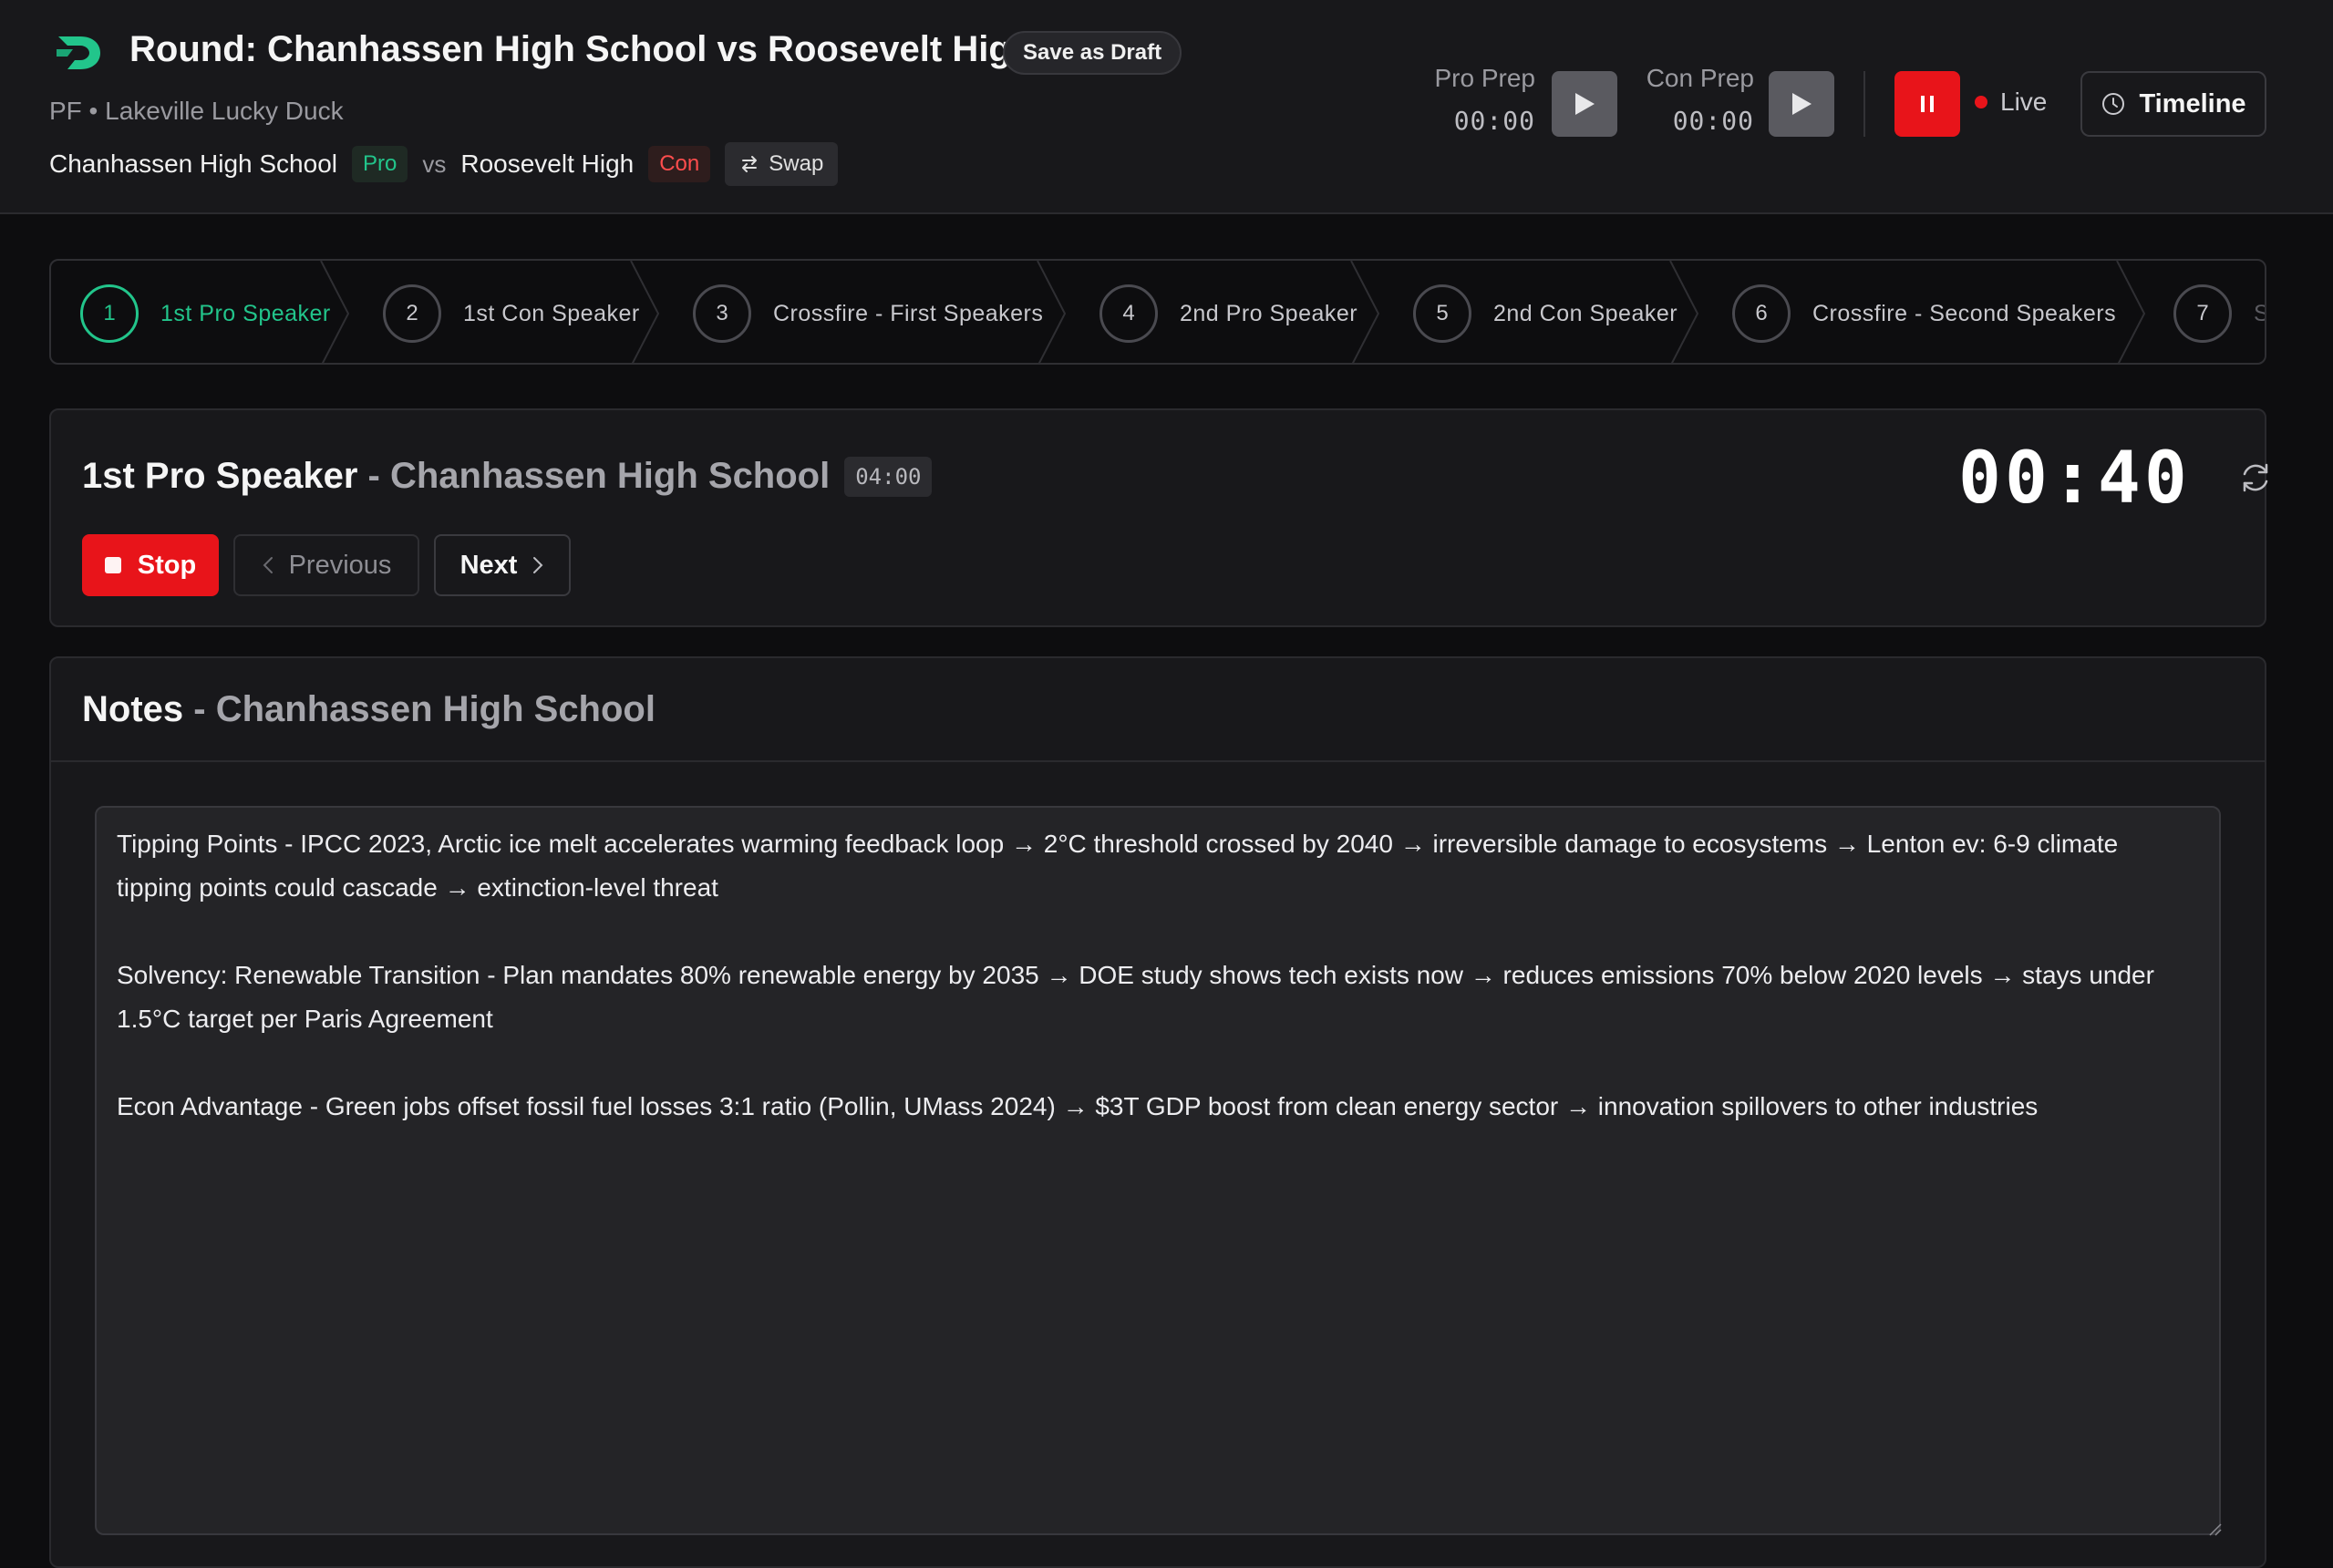  What do you see at coordinates (680, 164) in the screenshot?
I see `con-side-badge: Con` at bounding box center [680, 164].